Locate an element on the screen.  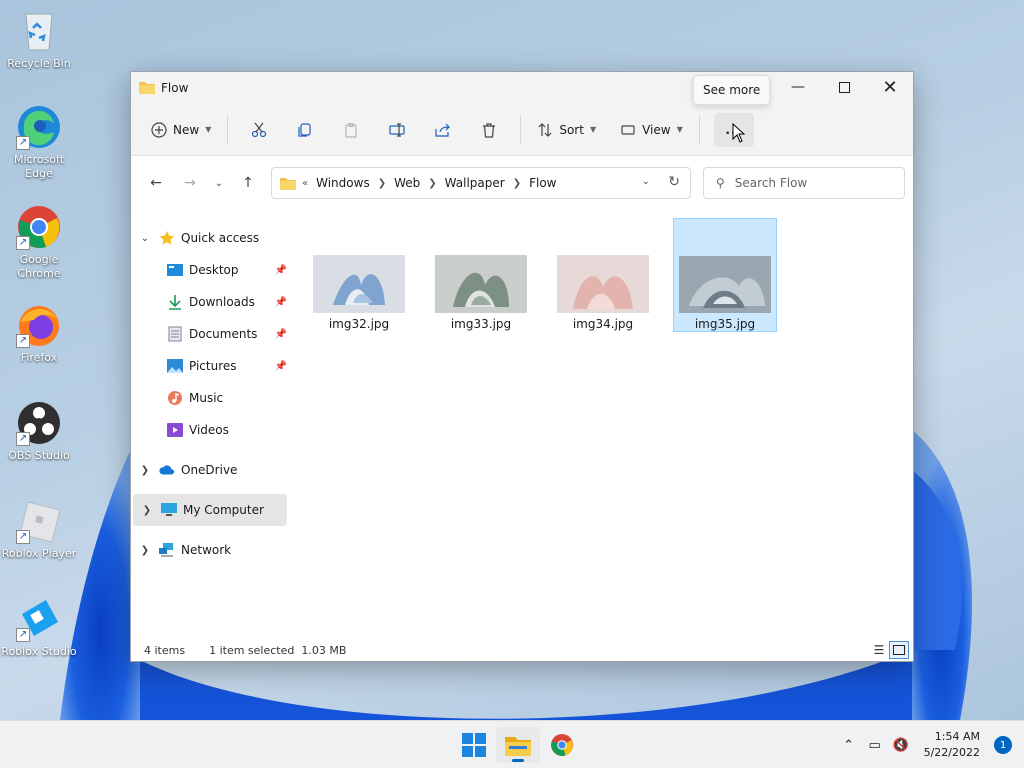
copy-icon is located at coordinates (304, 129).